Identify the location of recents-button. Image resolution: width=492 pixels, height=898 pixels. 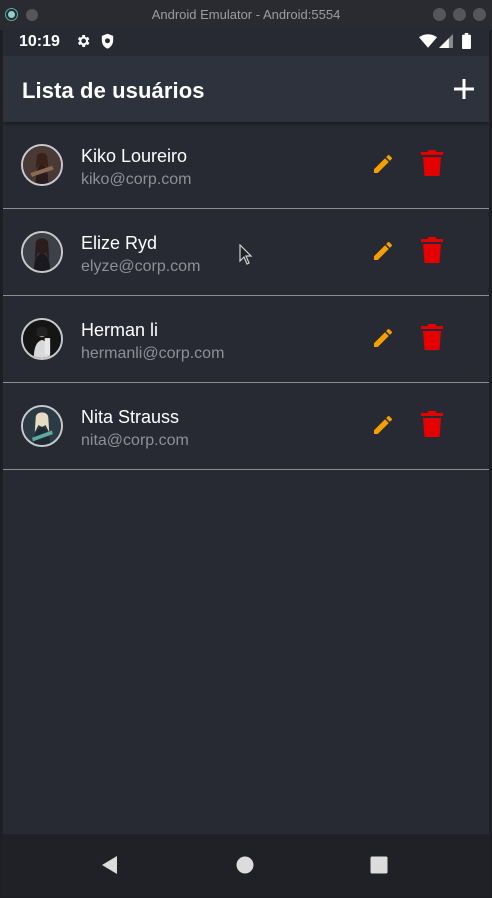
(379, 865).